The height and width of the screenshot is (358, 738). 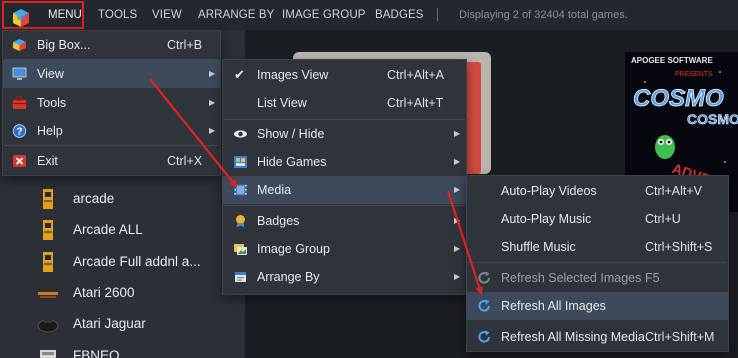 What do you see at coordinates (464, 242) in the screenshot?
I see `annotation-arrow-media-to-refresh` at bounding box center [464, 242].